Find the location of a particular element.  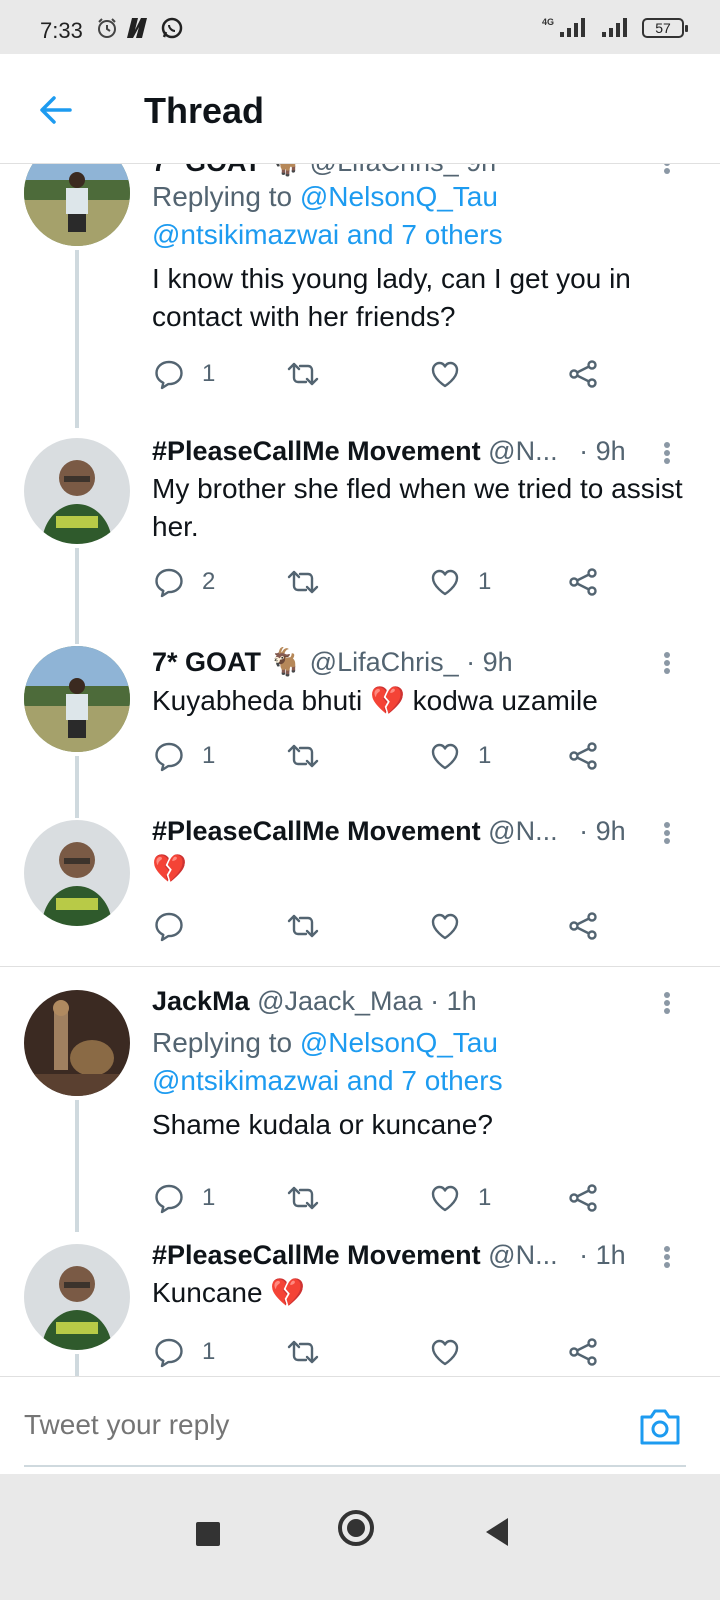

home-button is located at coordinates (356, 1528).